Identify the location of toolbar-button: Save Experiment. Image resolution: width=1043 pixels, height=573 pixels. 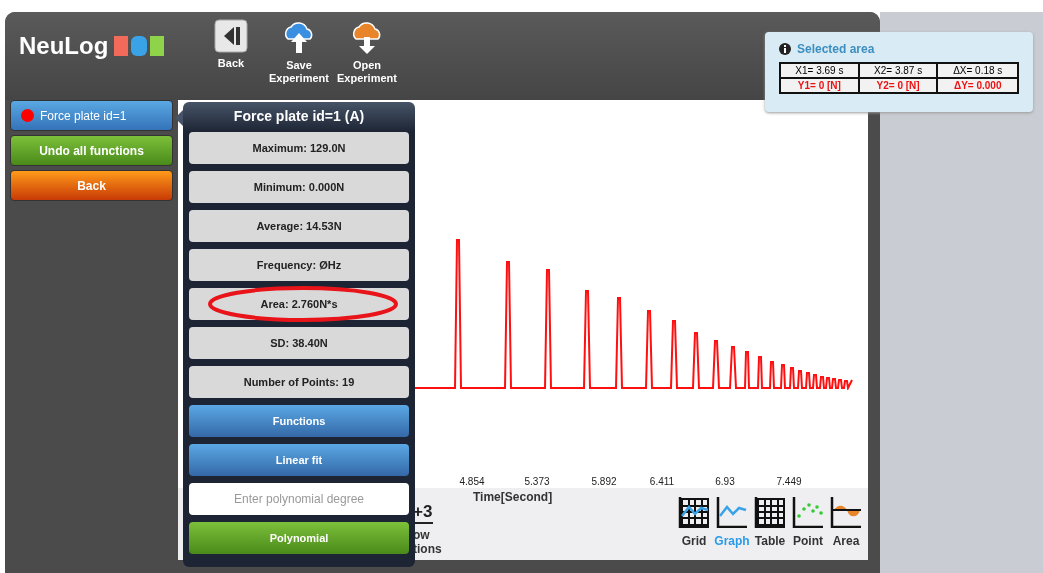
(299, 52).